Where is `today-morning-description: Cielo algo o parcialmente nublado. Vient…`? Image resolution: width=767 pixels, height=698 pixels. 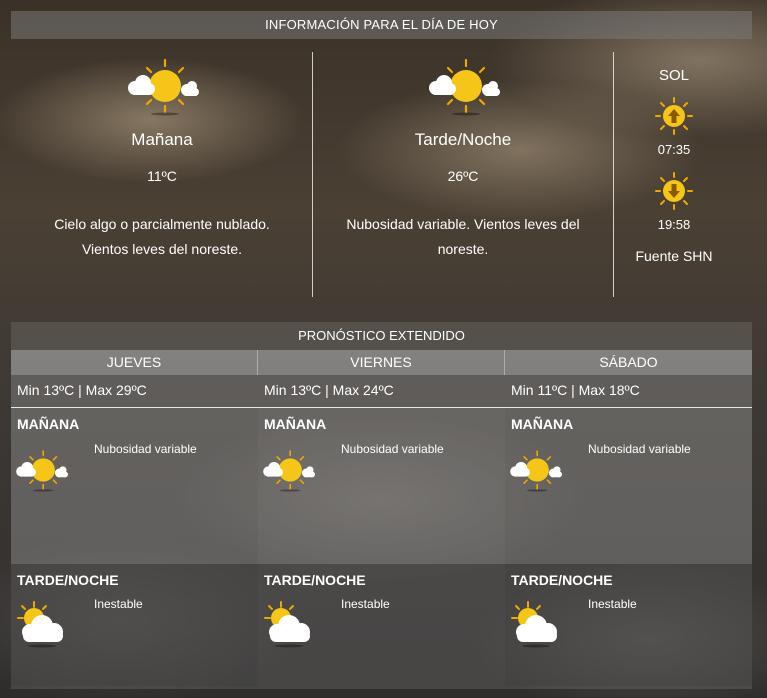
today-morning-description: Cielo algo o parcialmente nublado. Vient… is located at coordinates (162, 236).